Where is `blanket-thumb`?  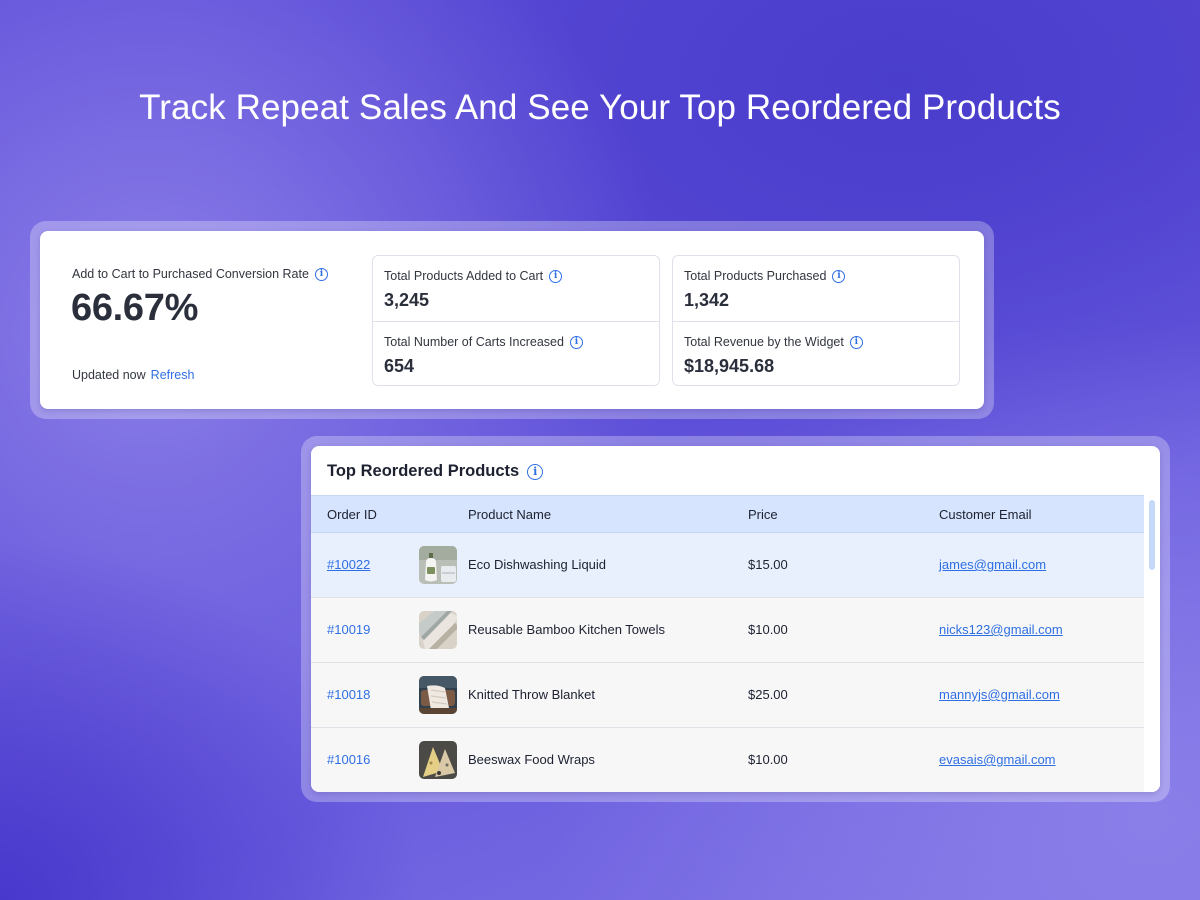 blanket-thumb is located at coordinates (438, 695).